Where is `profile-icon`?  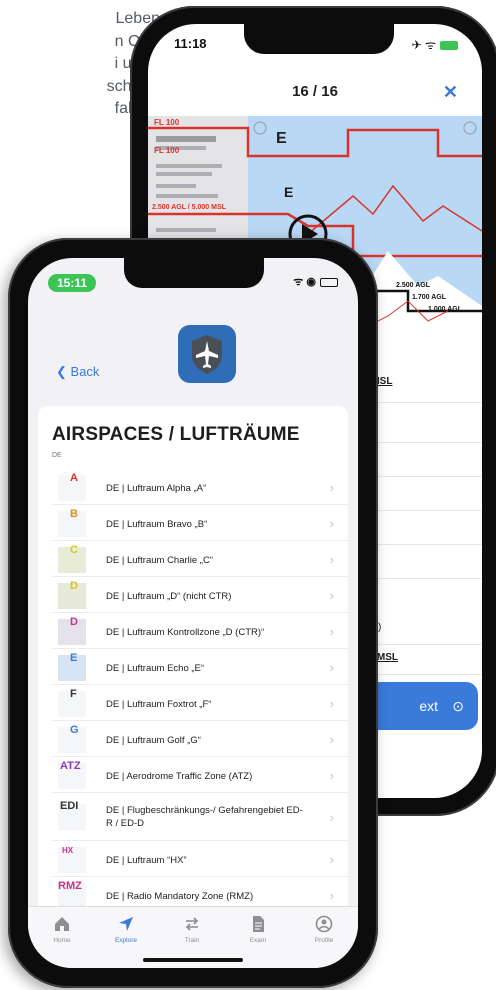
profile-icon is located at coordinates (324, 924).